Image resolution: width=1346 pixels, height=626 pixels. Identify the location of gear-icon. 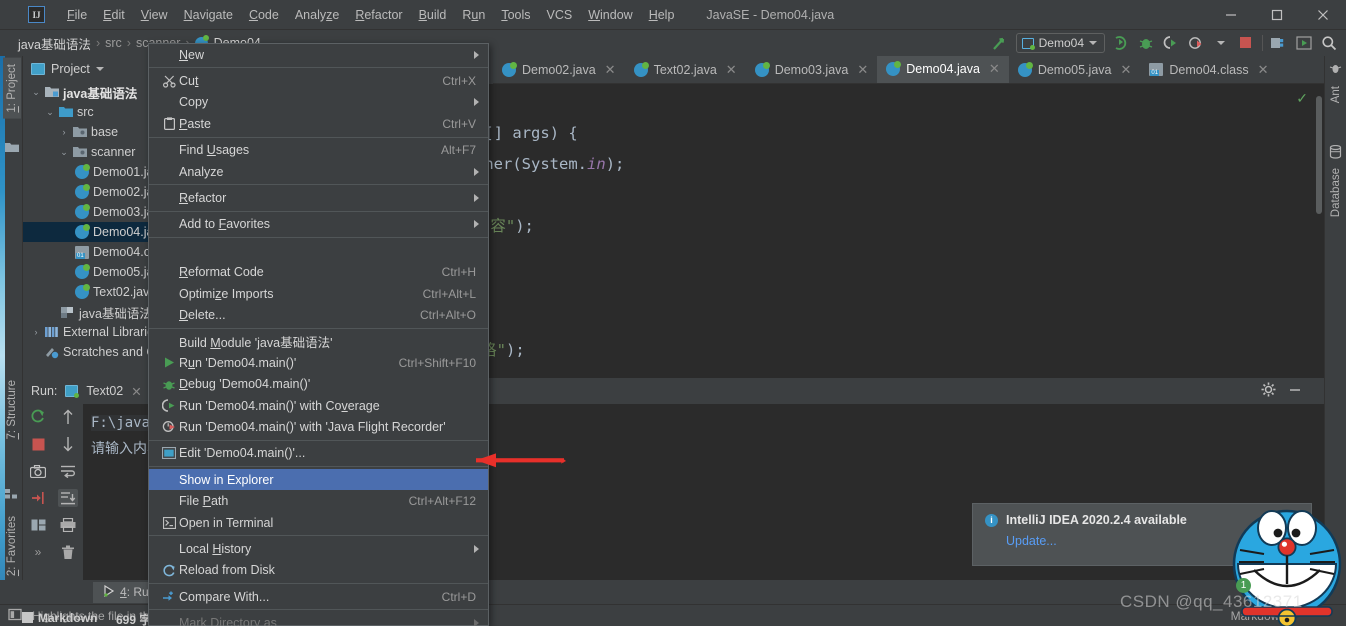
(1268, 391).